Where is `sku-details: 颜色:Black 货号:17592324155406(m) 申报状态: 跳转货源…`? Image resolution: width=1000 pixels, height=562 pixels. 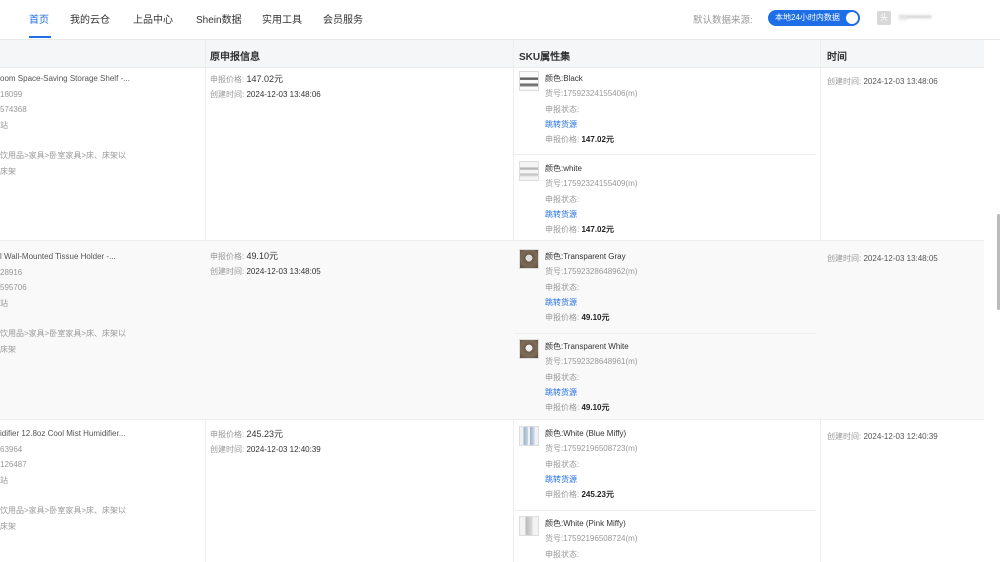 sku-details: 颜色:Black 货号:17592324155406(m) 申报状态: 跳转货源… is located at coordinates (591, 109).